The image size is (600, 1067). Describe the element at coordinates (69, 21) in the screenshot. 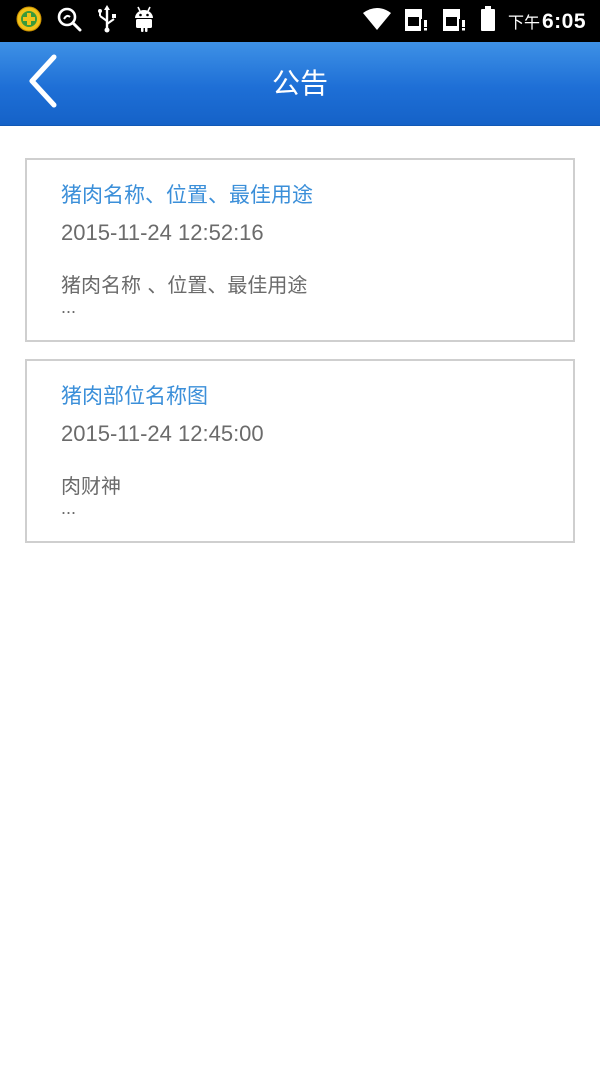

I see `search-icon` at that location.